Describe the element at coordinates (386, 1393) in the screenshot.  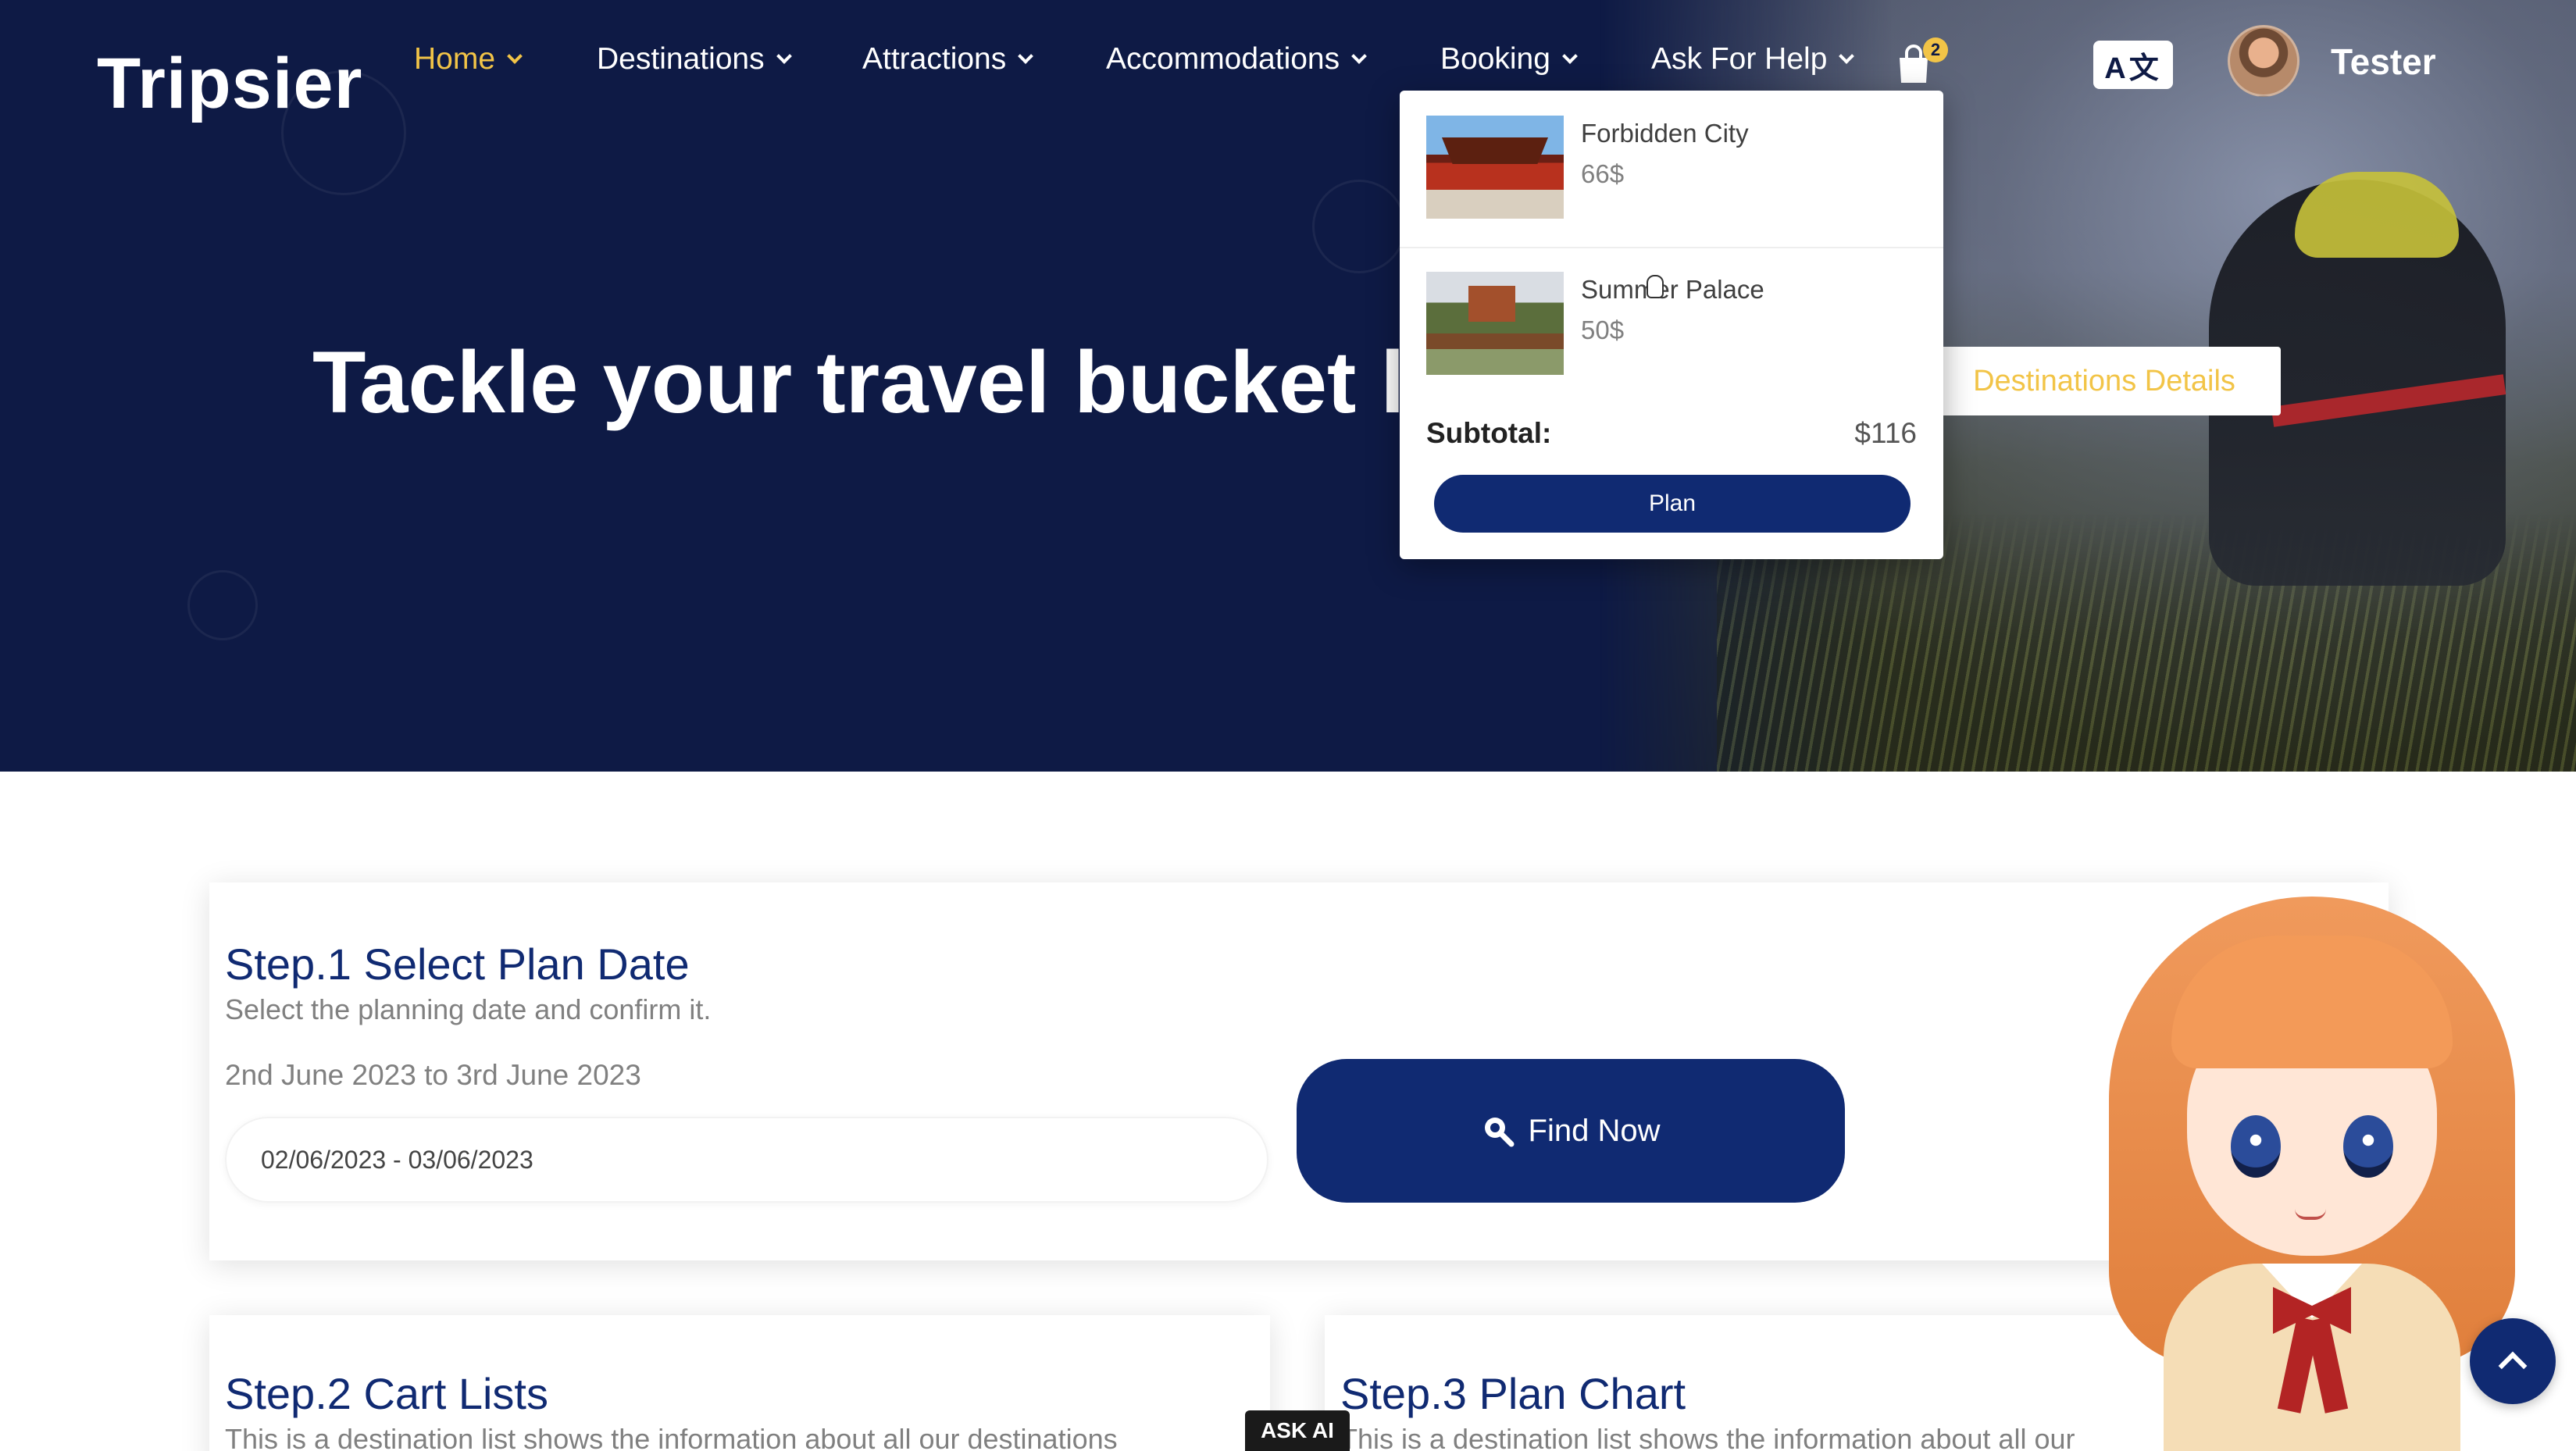
I see `step2-title: Step.2 Cart Lists` at that location.